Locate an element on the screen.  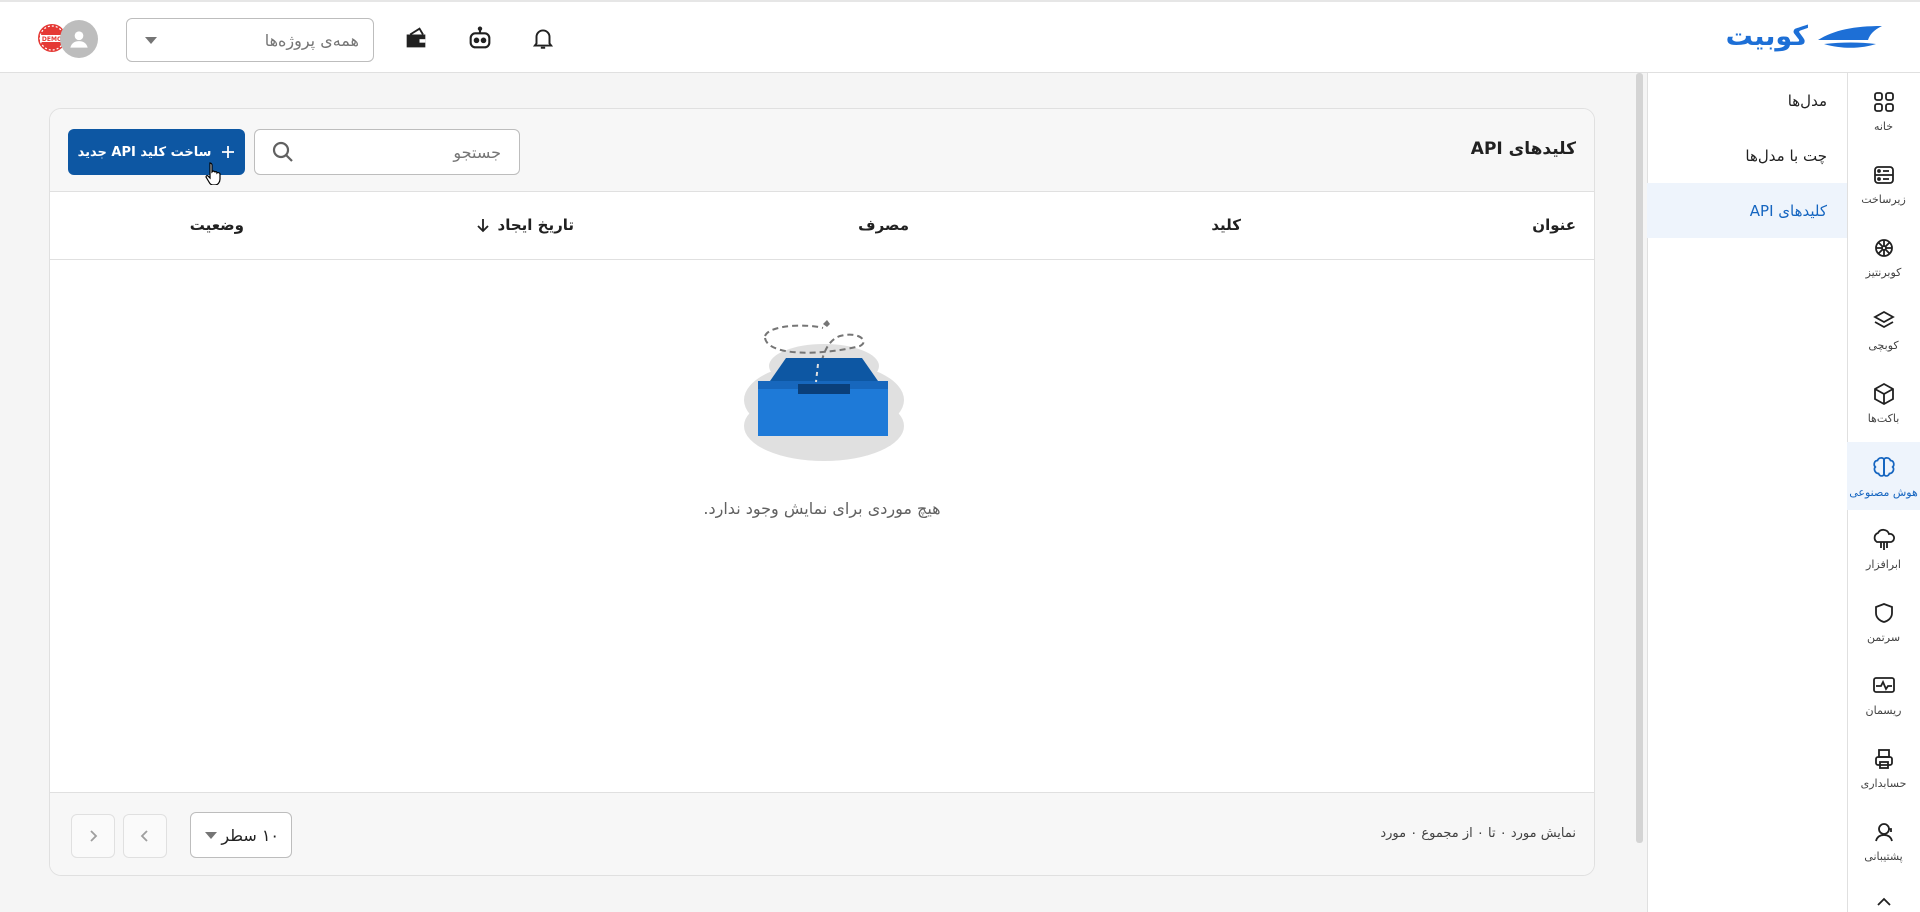
rail-item-accounting: حسابداری is located at coordinates (1883, 768).